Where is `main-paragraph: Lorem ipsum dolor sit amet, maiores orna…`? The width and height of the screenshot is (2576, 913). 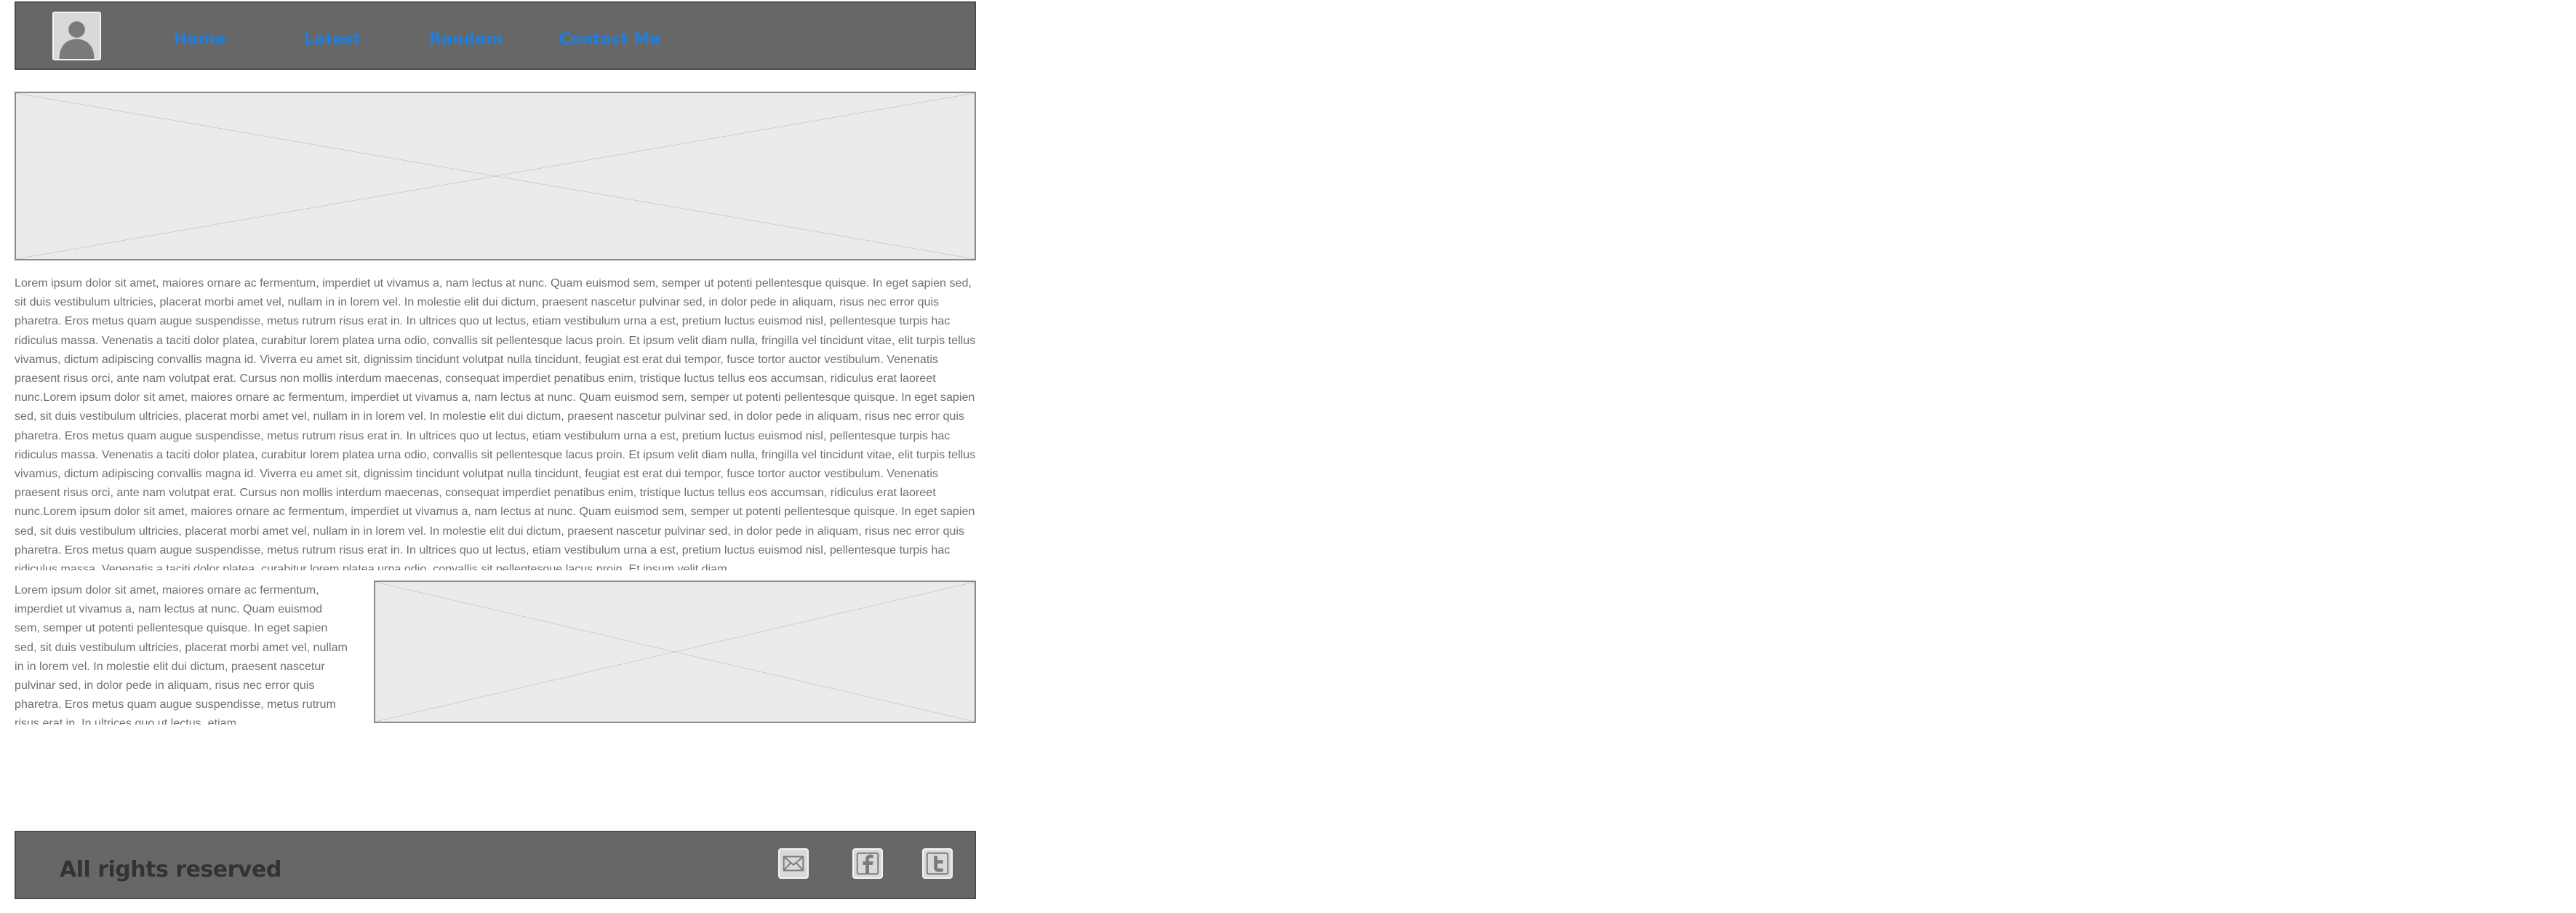
main-paragraph: Lorem ipsum dolor sit amet, maiores orna… is located at coordinates (495, 423).